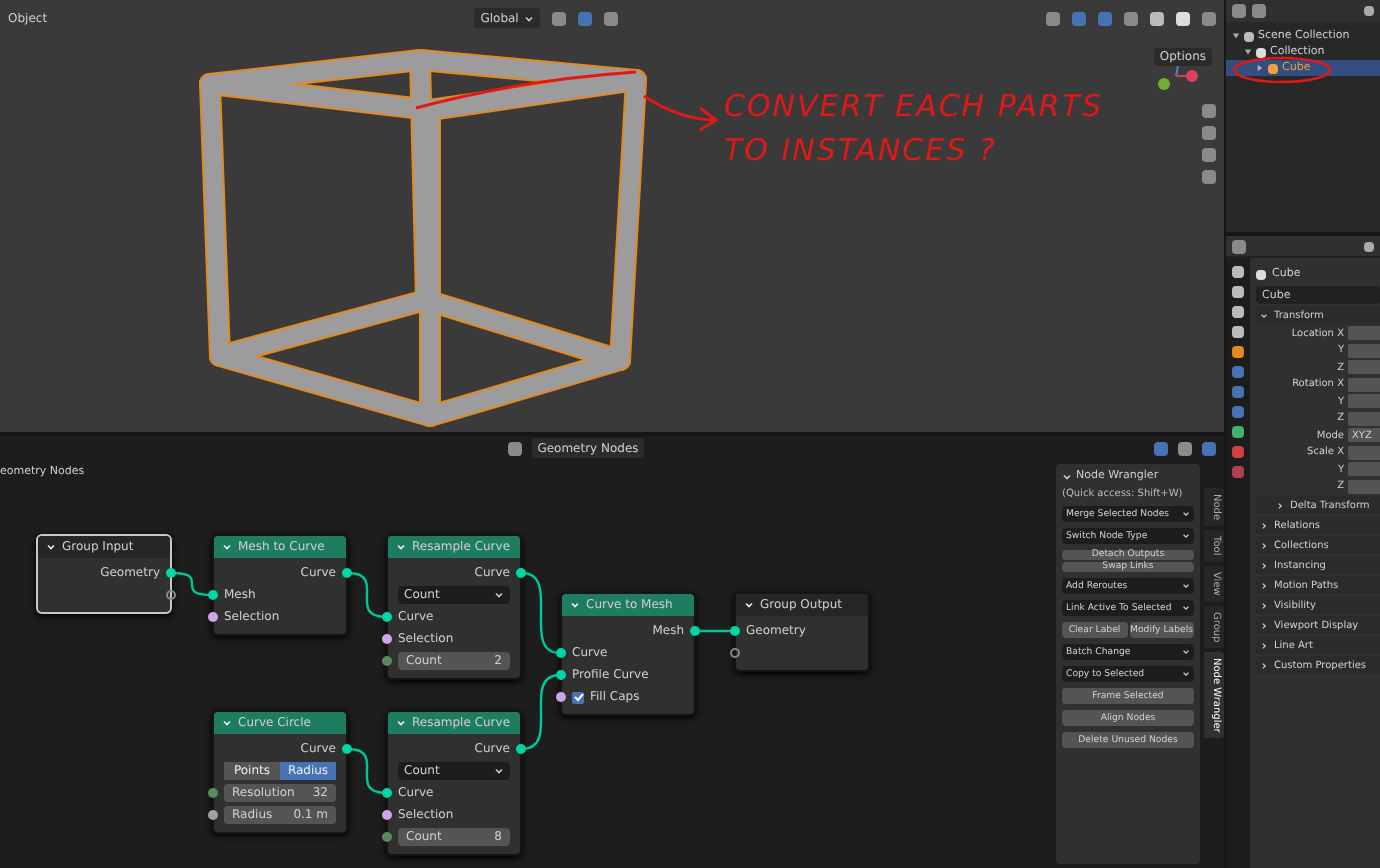 This screenshot has width=1380, height=868. I want to click on checkbox, so click(578, 697).